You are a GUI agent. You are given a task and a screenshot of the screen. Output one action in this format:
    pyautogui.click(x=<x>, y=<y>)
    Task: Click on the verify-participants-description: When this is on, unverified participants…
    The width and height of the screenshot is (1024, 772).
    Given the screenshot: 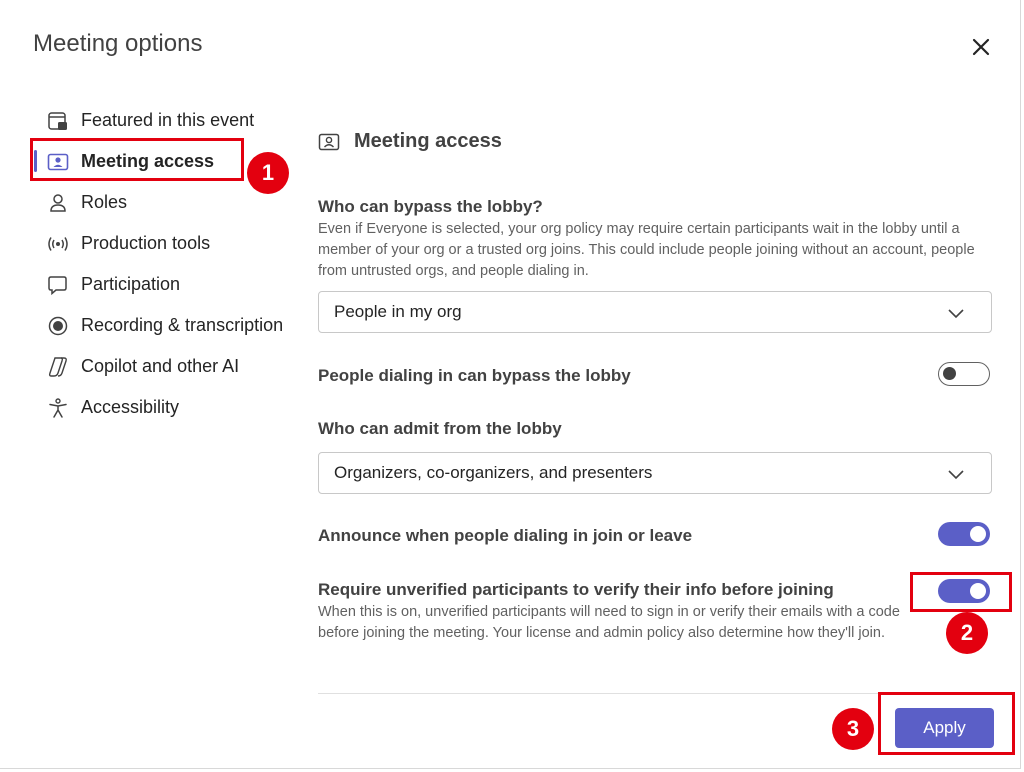 What is the action you would take?
    pyautogui.click(x=609, y=622)
    